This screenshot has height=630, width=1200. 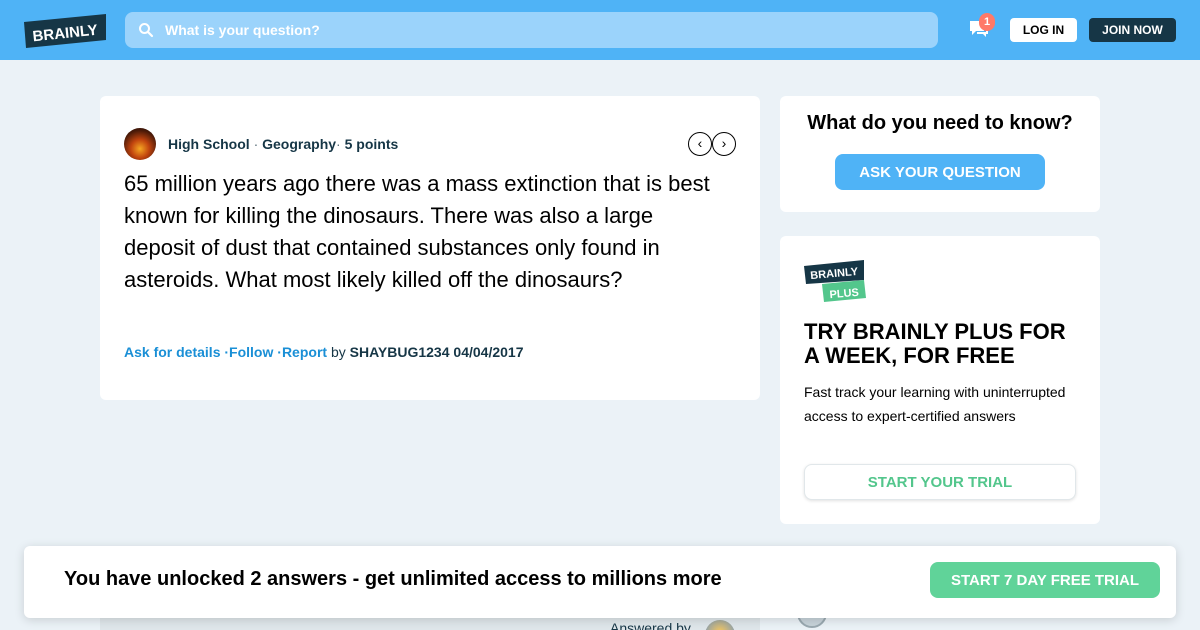 I want to click on follow-link: Follow, so click(x=251, y=352).